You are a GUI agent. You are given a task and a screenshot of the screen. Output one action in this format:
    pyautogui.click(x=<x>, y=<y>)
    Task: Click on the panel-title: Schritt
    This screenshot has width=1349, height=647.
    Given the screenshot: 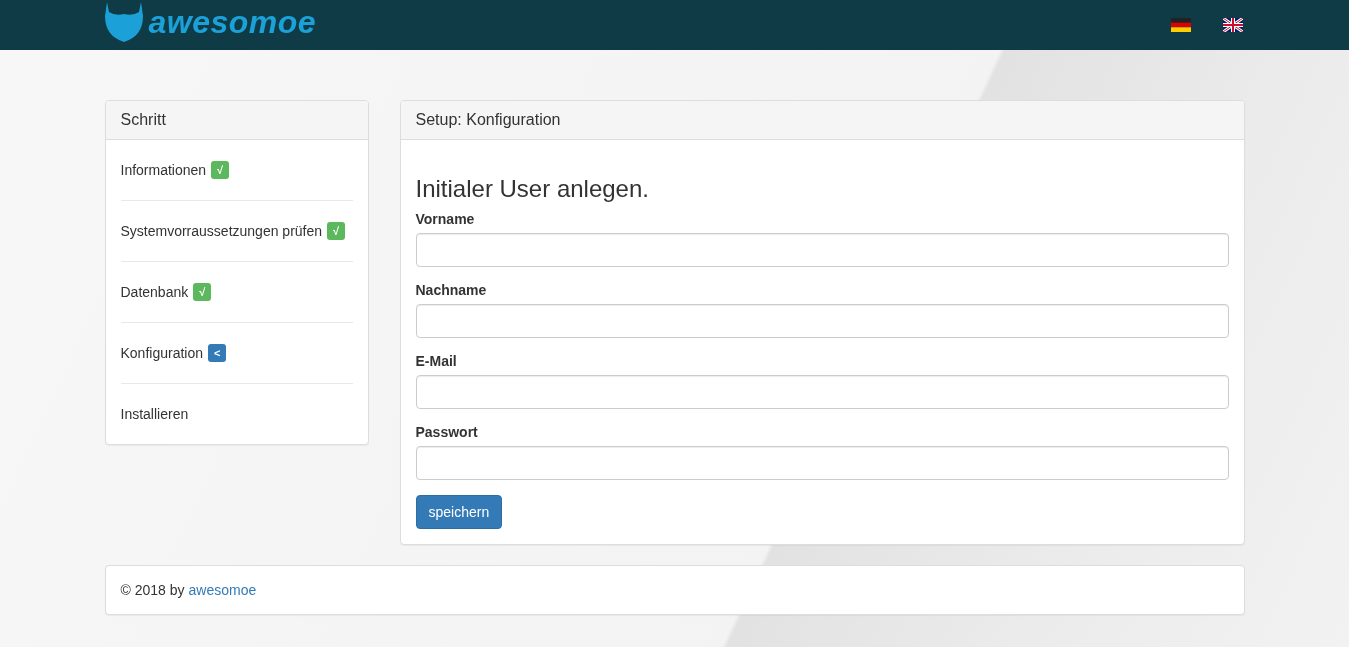 What is the action you would take?
    pyautogui.click(x=236, y=120)
    